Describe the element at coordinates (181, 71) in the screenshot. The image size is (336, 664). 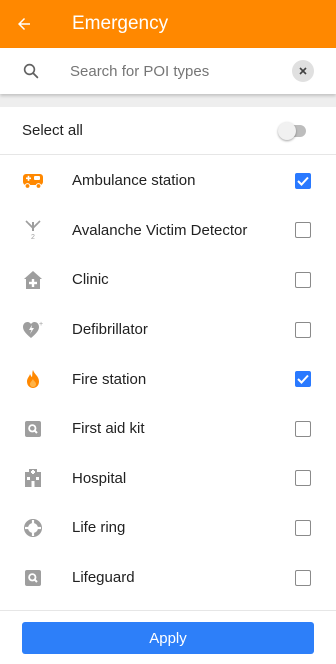
I see `search-input: Search for POI types` at that location.